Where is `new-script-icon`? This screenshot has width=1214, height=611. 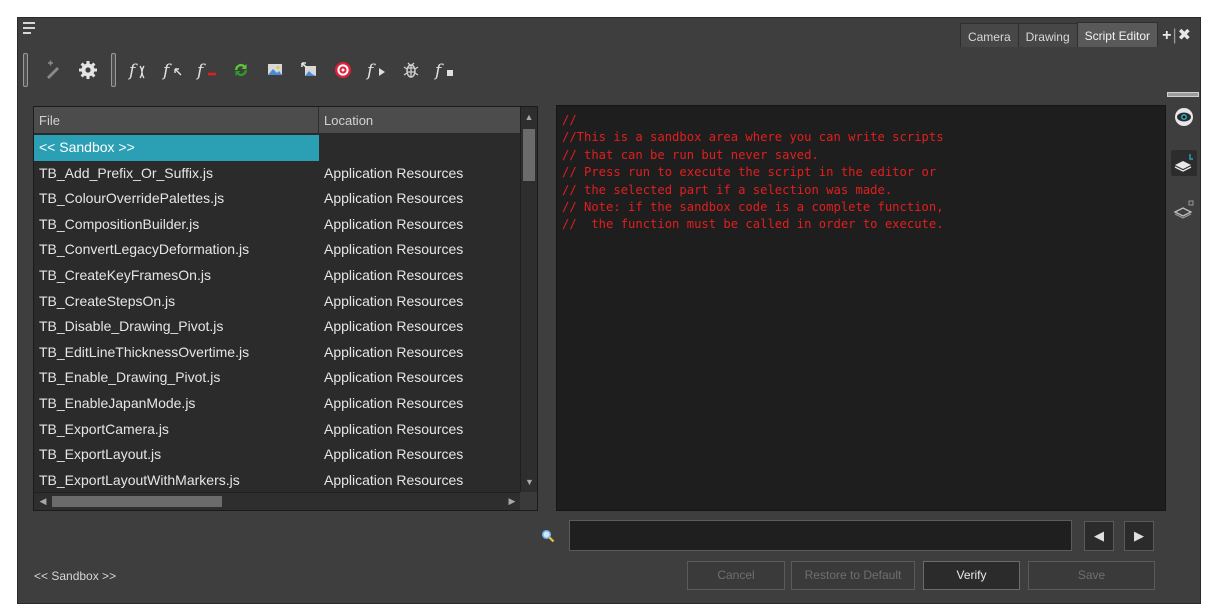
new-script-icon is located at coordinates (54, 70).